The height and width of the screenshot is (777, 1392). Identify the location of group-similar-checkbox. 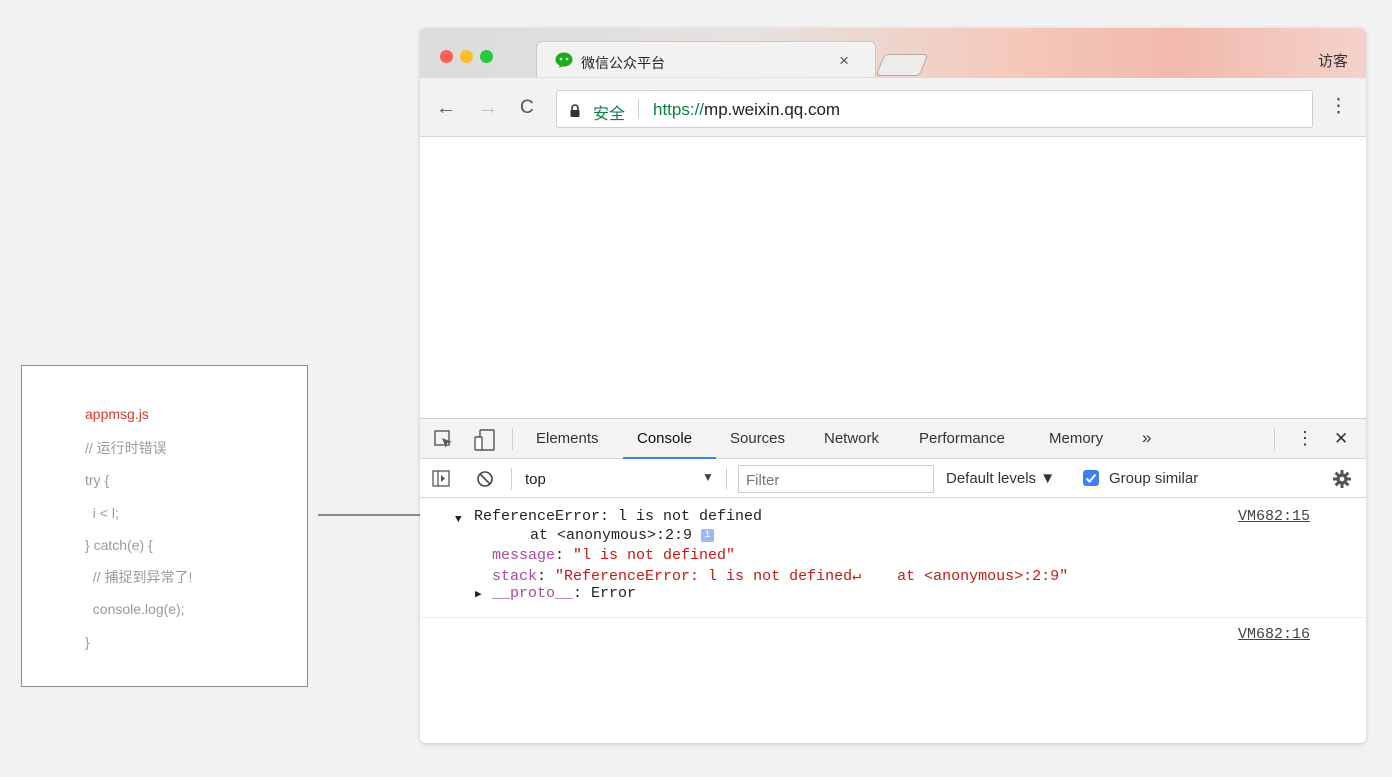
(1091, 478).